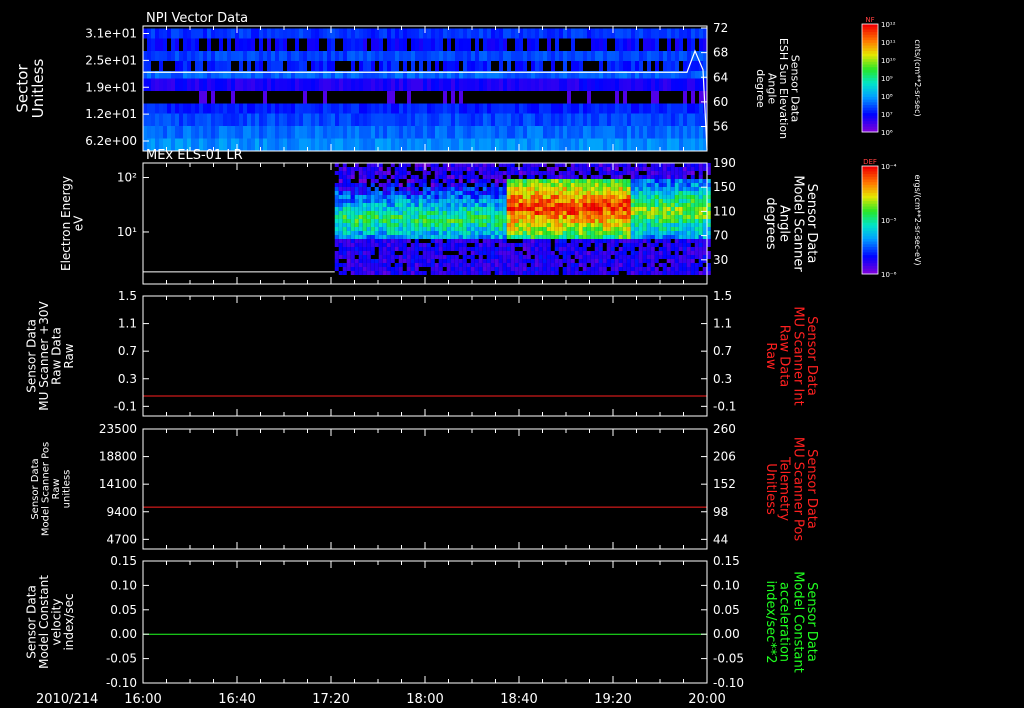 The image size is (1024, 708). I want to click on y2-axis-label-line-3: Raw, so click(770, 356).